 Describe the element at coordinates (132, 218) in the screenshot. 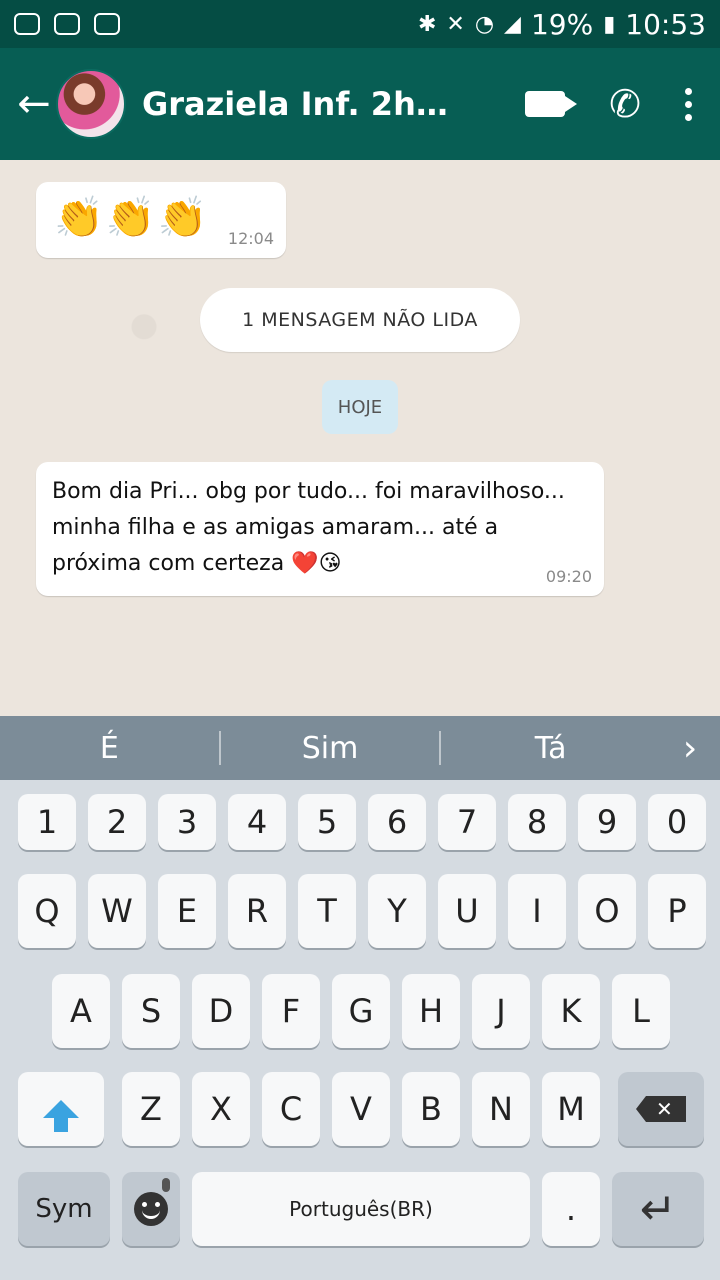

I see `message-text: 👏👏👏` at that location.